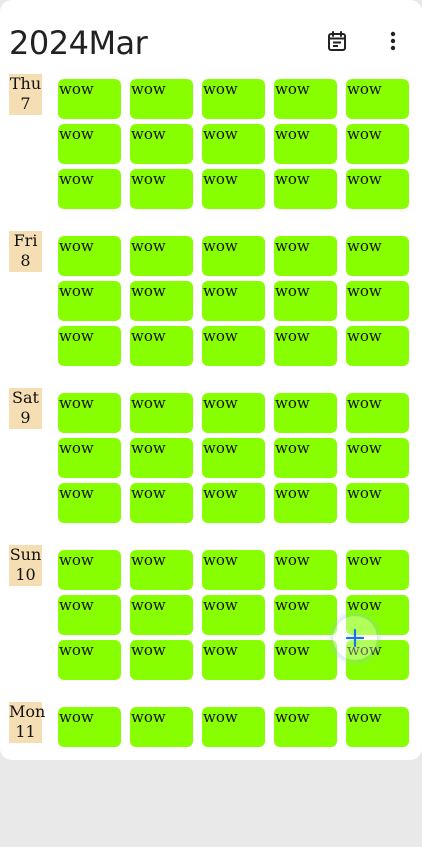 The image size is (422, 847). What do you see at coordinates (25, 554) in the screenshot?
I see `weekday-text: Sun` at bounding box center [25, 554].